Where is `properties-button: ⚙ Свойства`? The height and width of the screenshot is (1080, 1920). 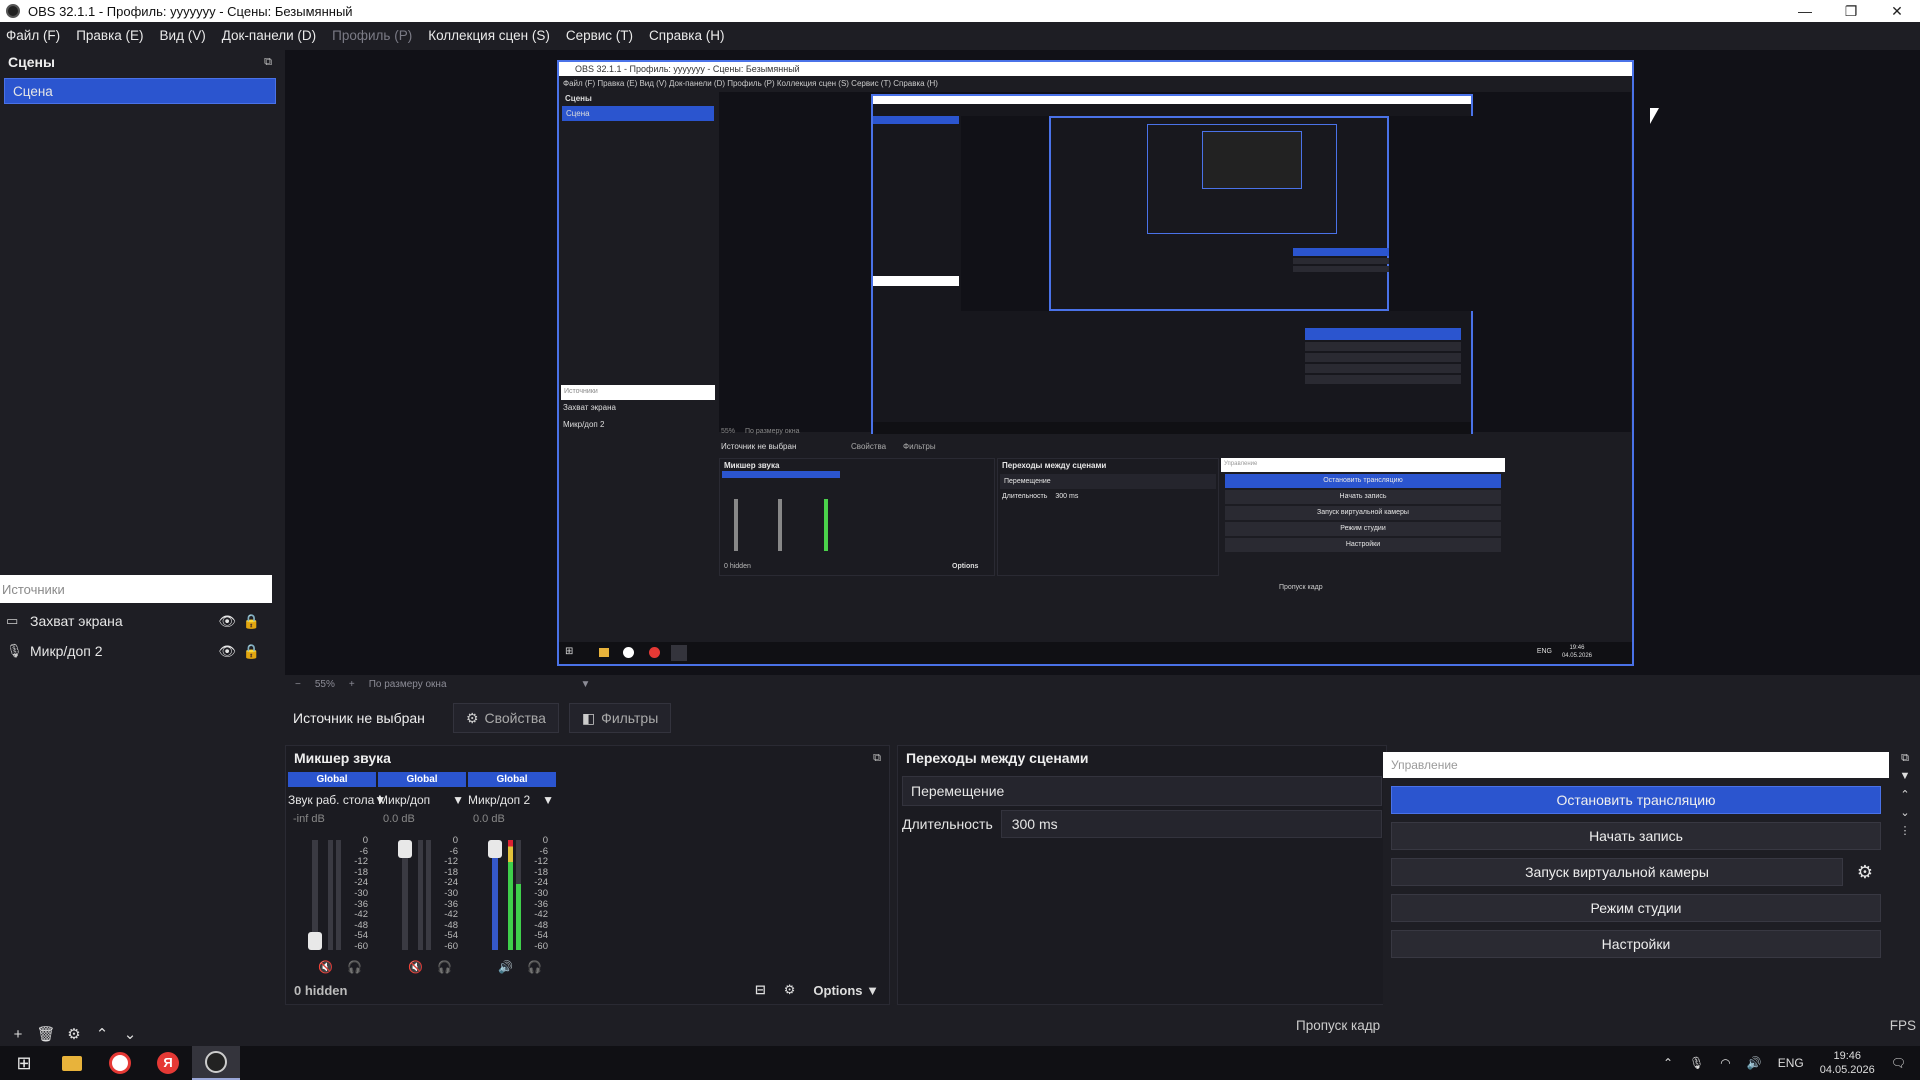
properties-button: ⚙ Свойства is located at coordinates (505, 718).